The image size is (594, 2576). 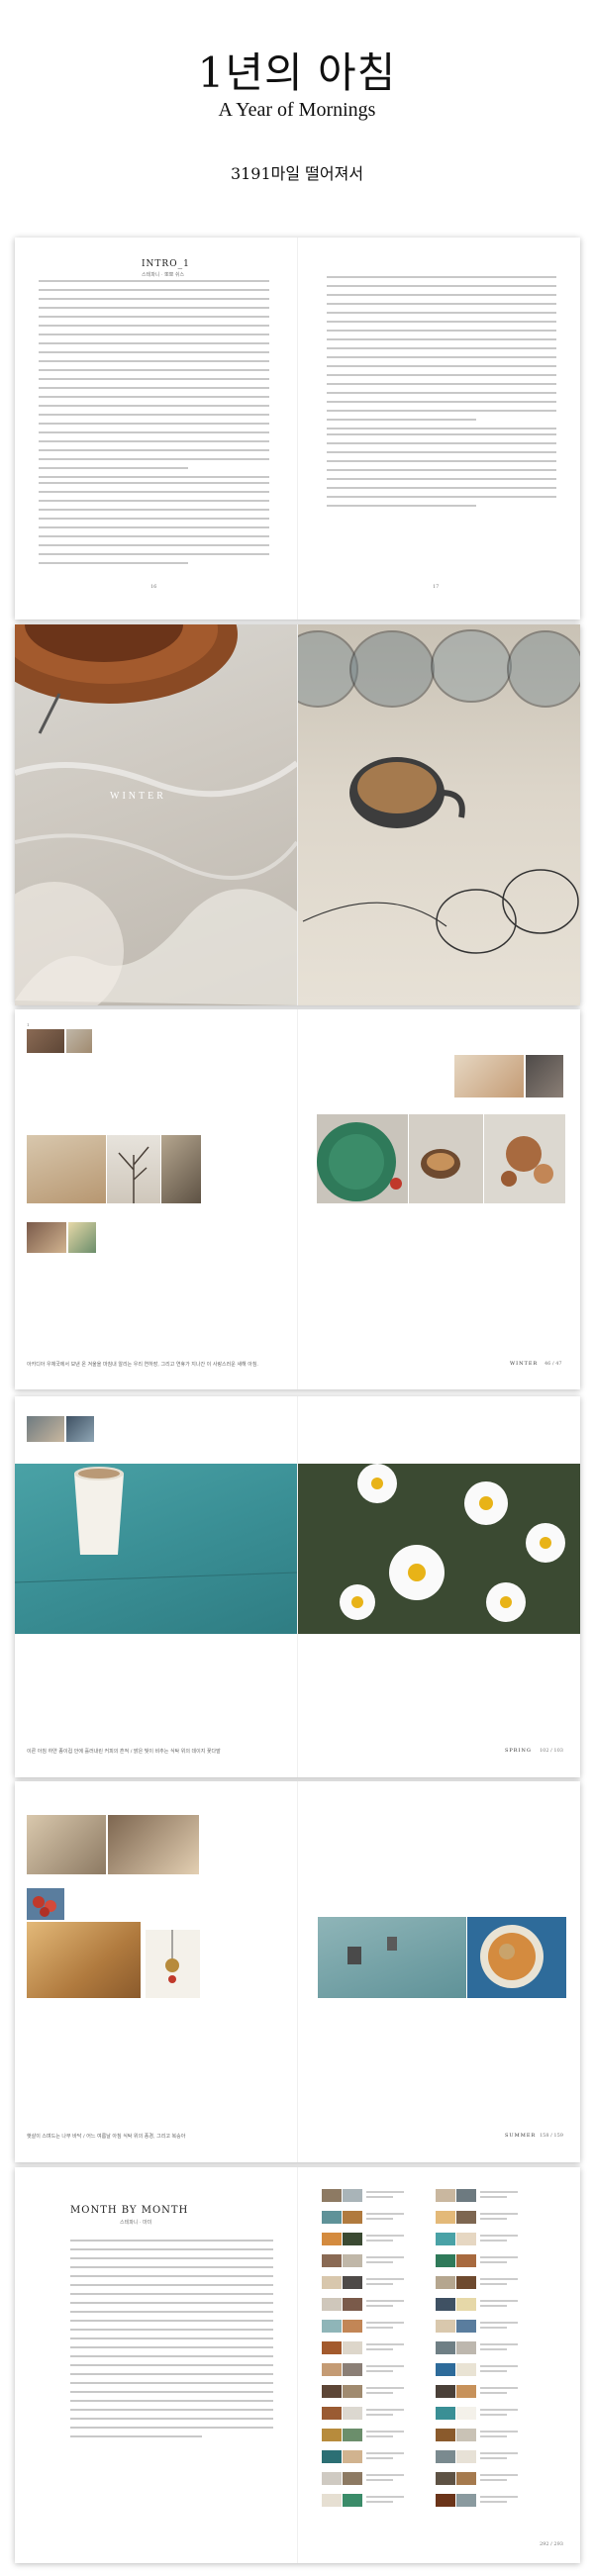 I want to click on intro-folio-right: 17, so click(x=436, y=587).